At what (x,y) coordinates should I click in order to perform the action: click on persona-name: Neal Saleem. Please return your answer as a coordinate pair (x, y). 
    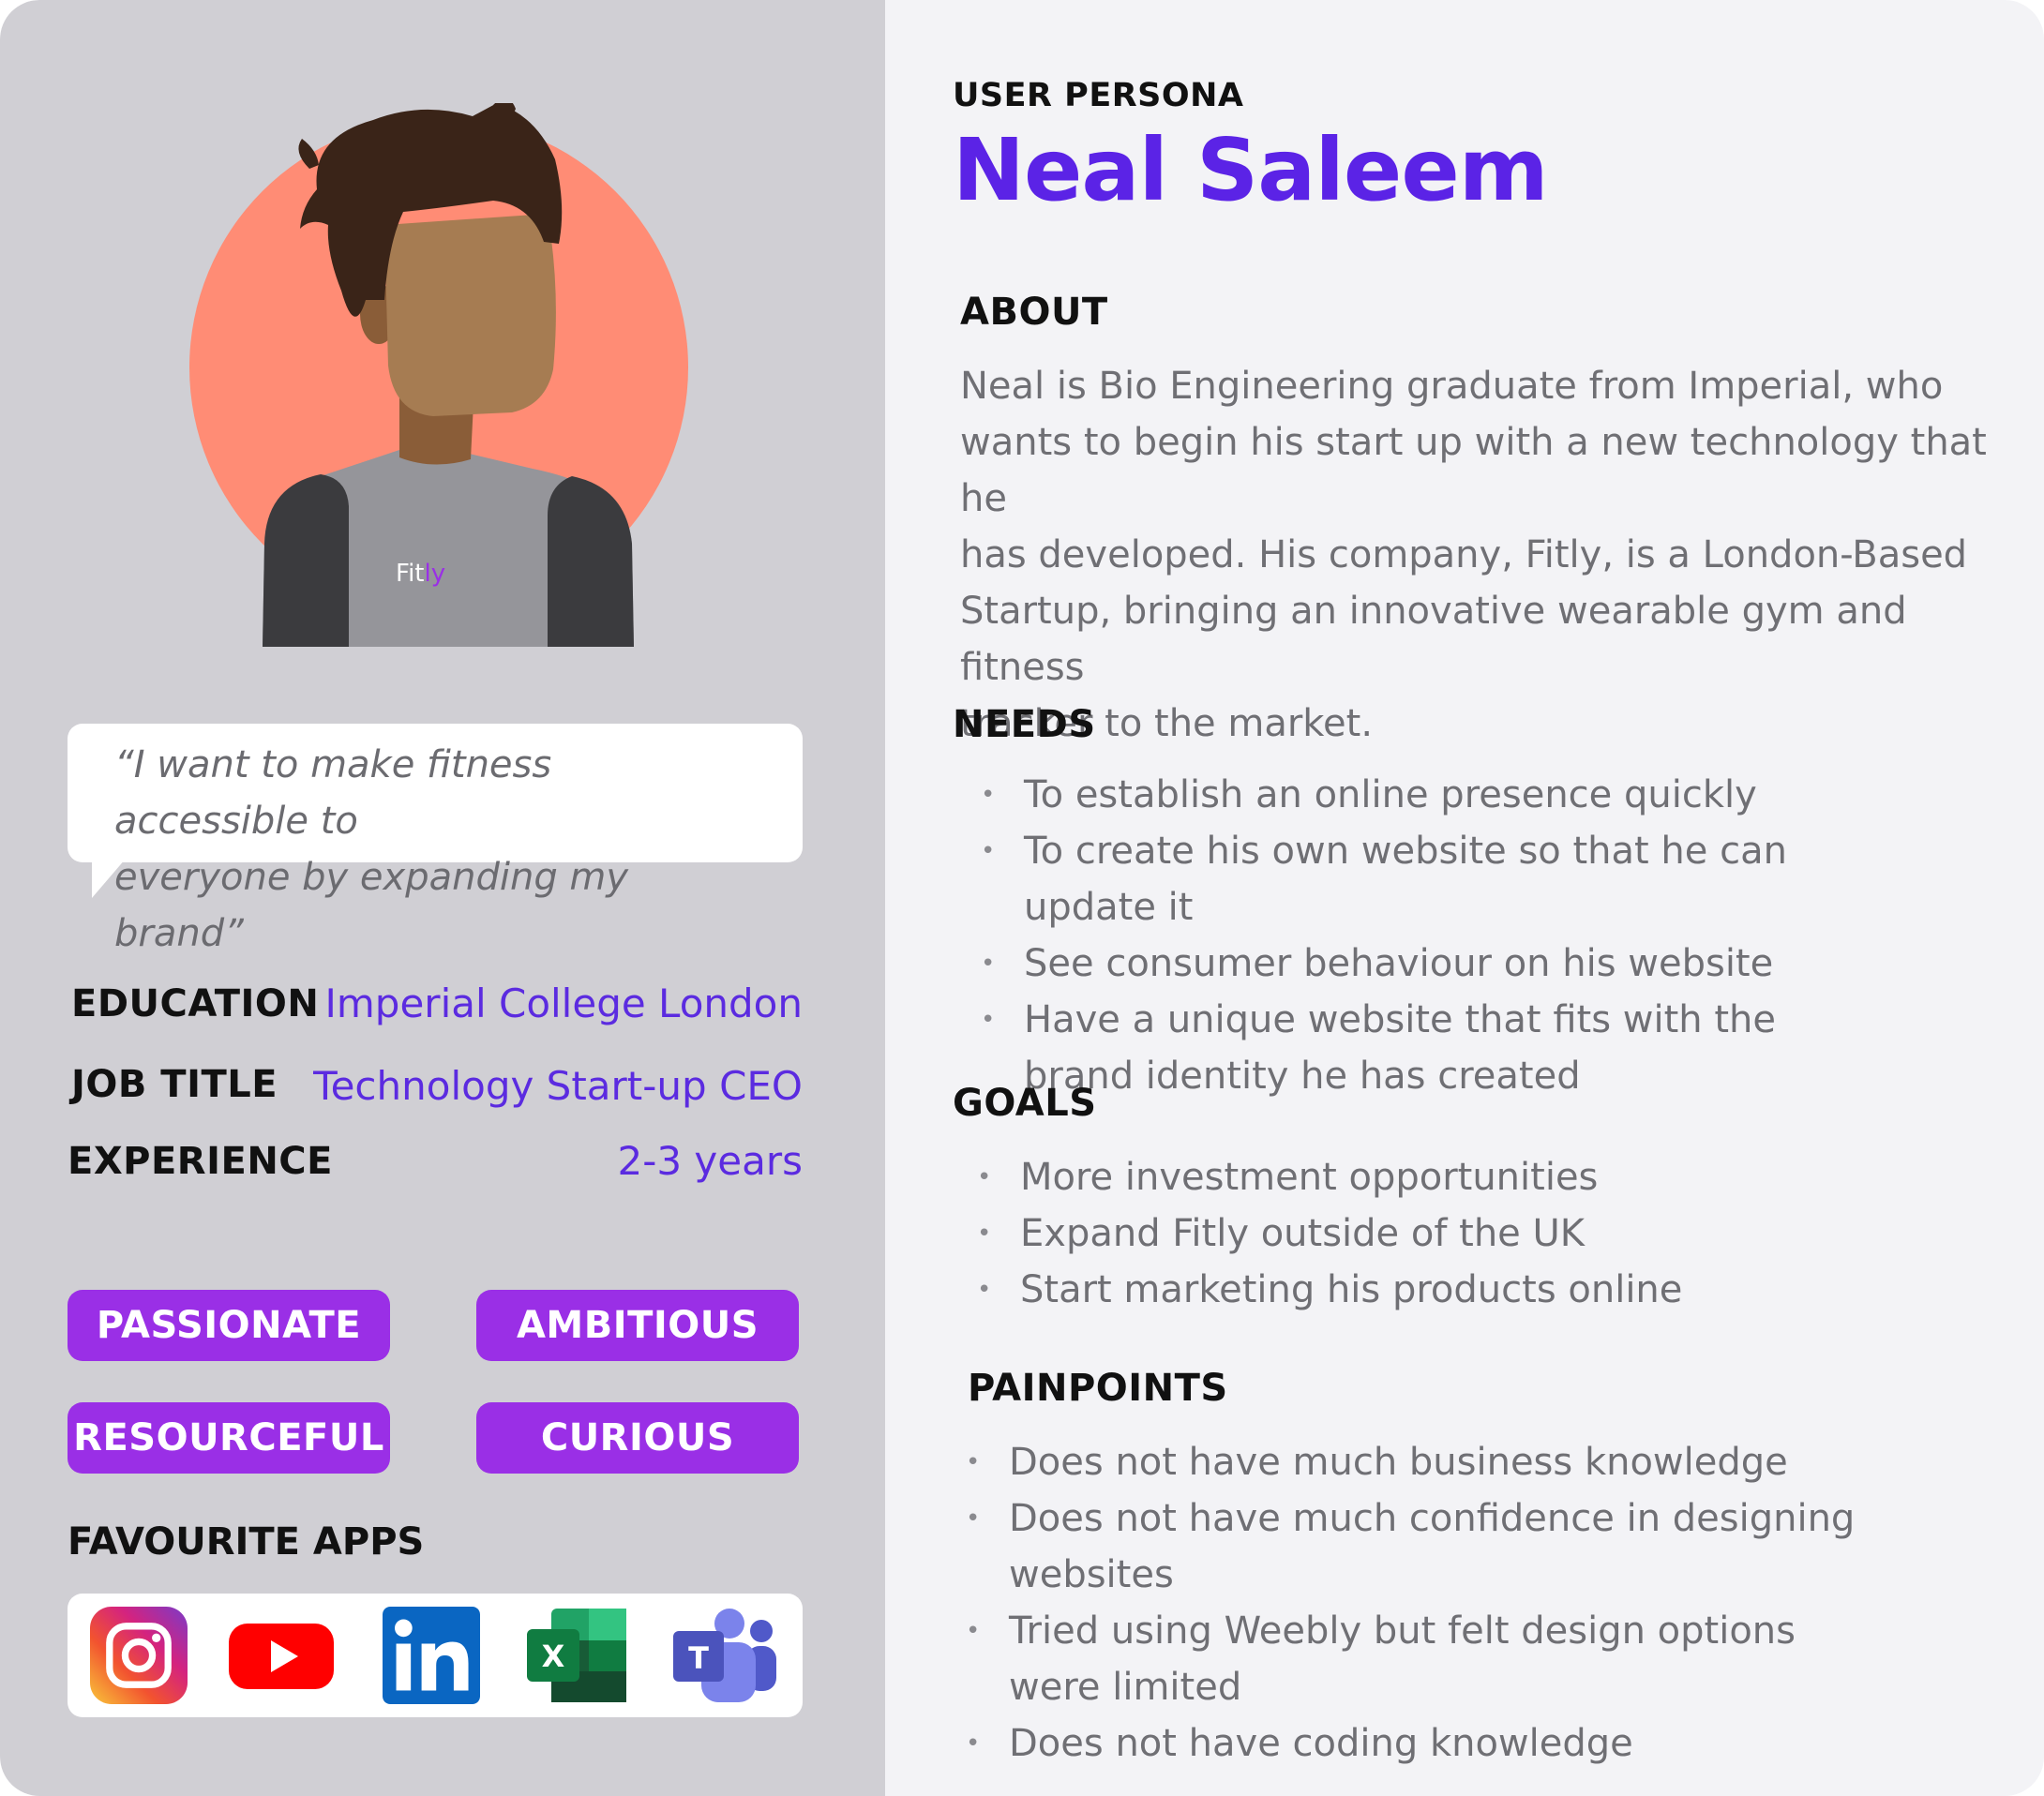
    Looking at the image, I should click on (1251, 170).